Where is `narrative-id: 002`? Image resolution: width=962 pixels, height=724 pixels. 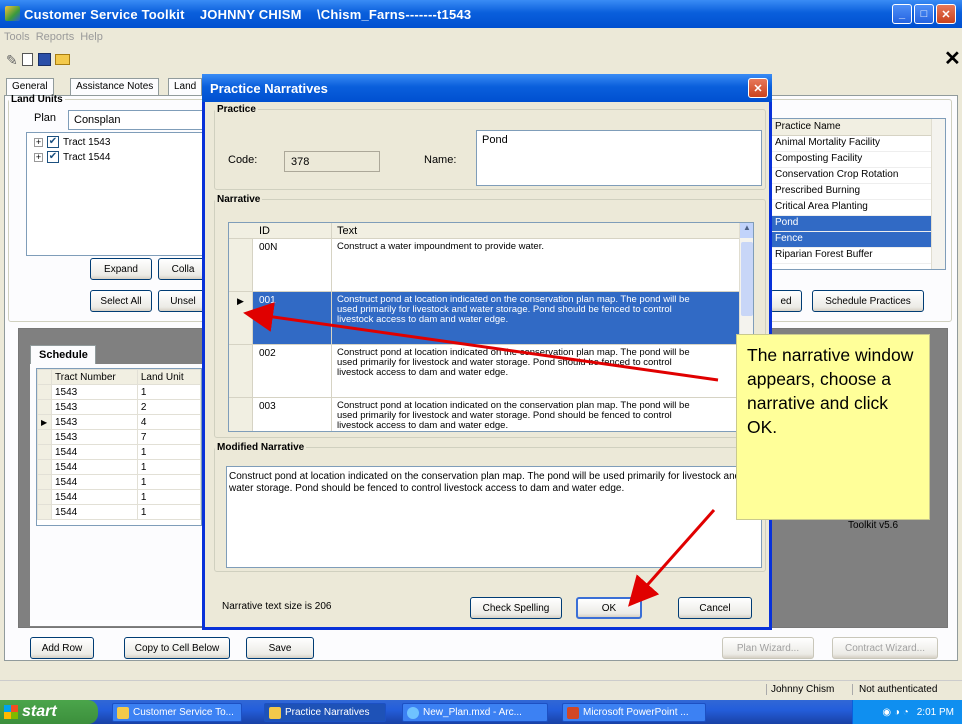 narrative-id: 002 is located at coordinates (267, 353).